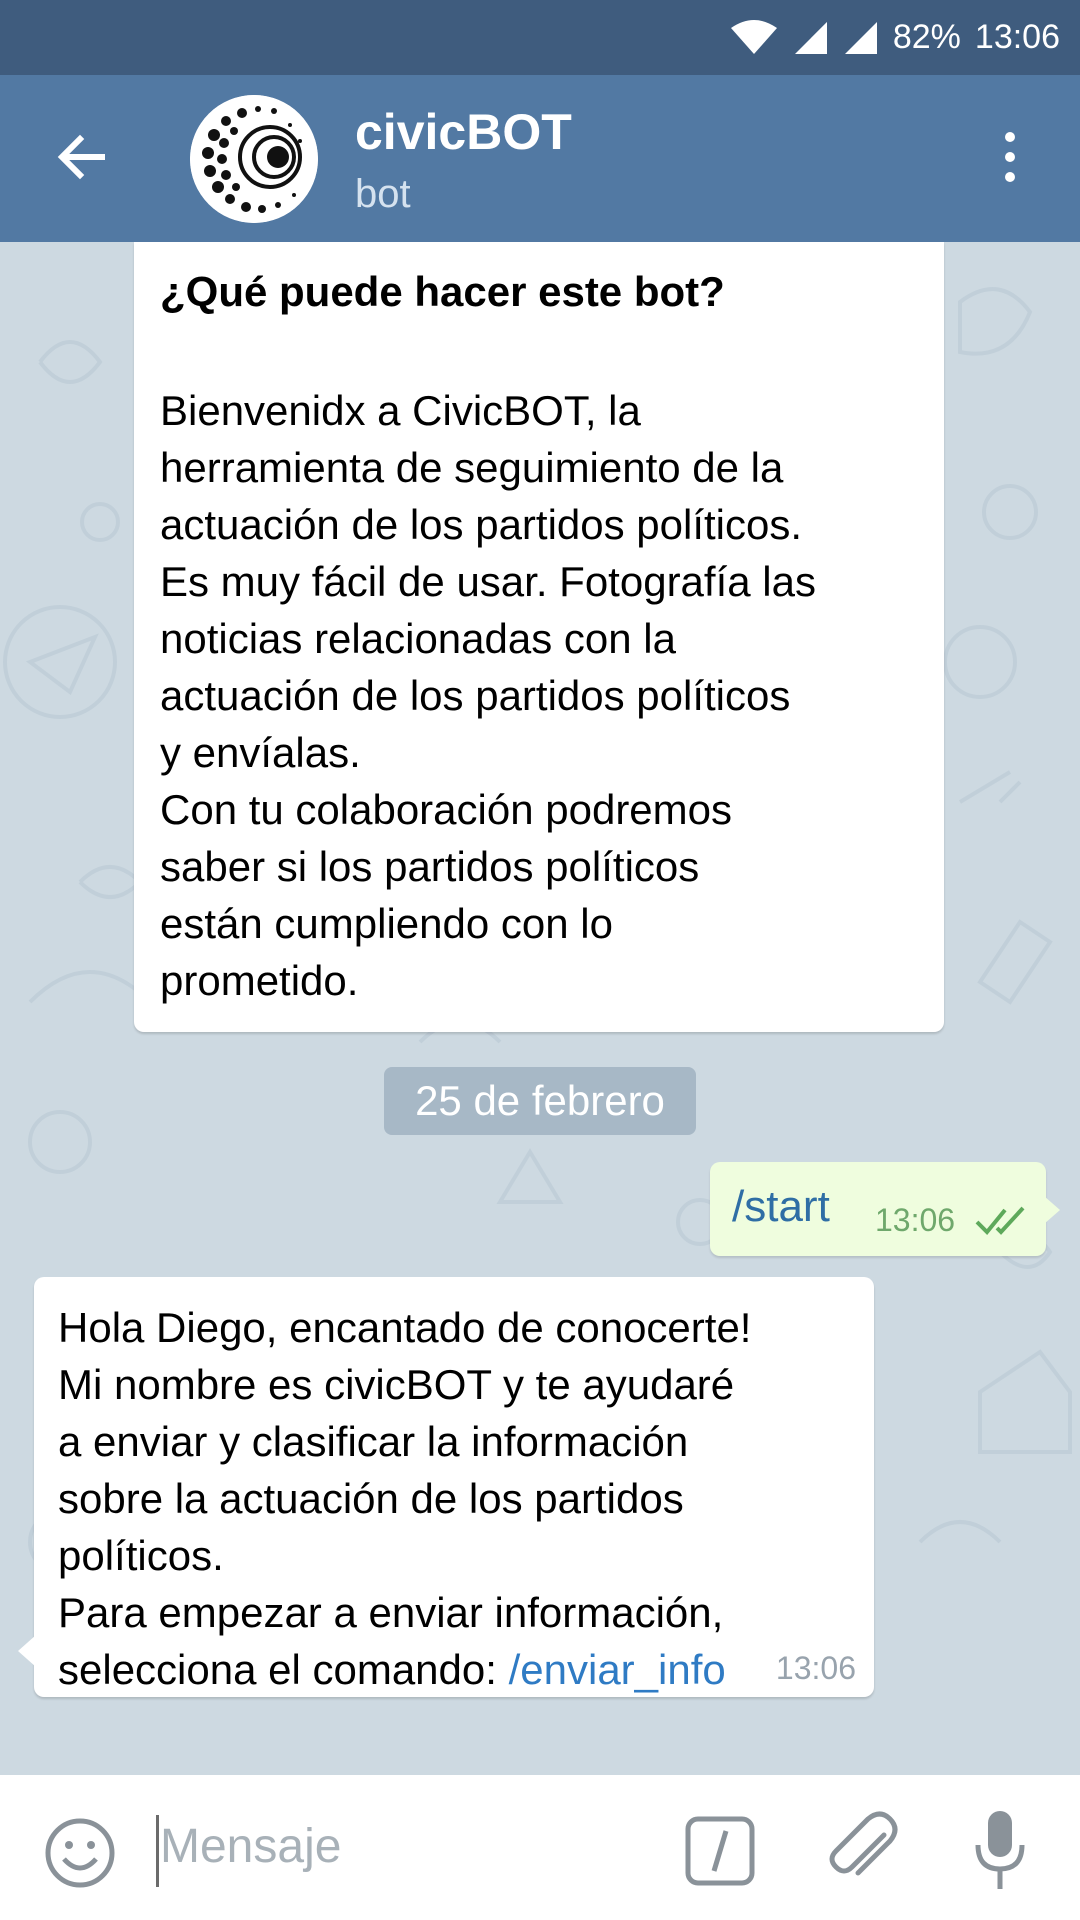 The height and width of the screenshot is (1920, 1080). Describe the element at coordinates (463, 132) in the screenshot. I see `chat-title: civicBOT` at that location.